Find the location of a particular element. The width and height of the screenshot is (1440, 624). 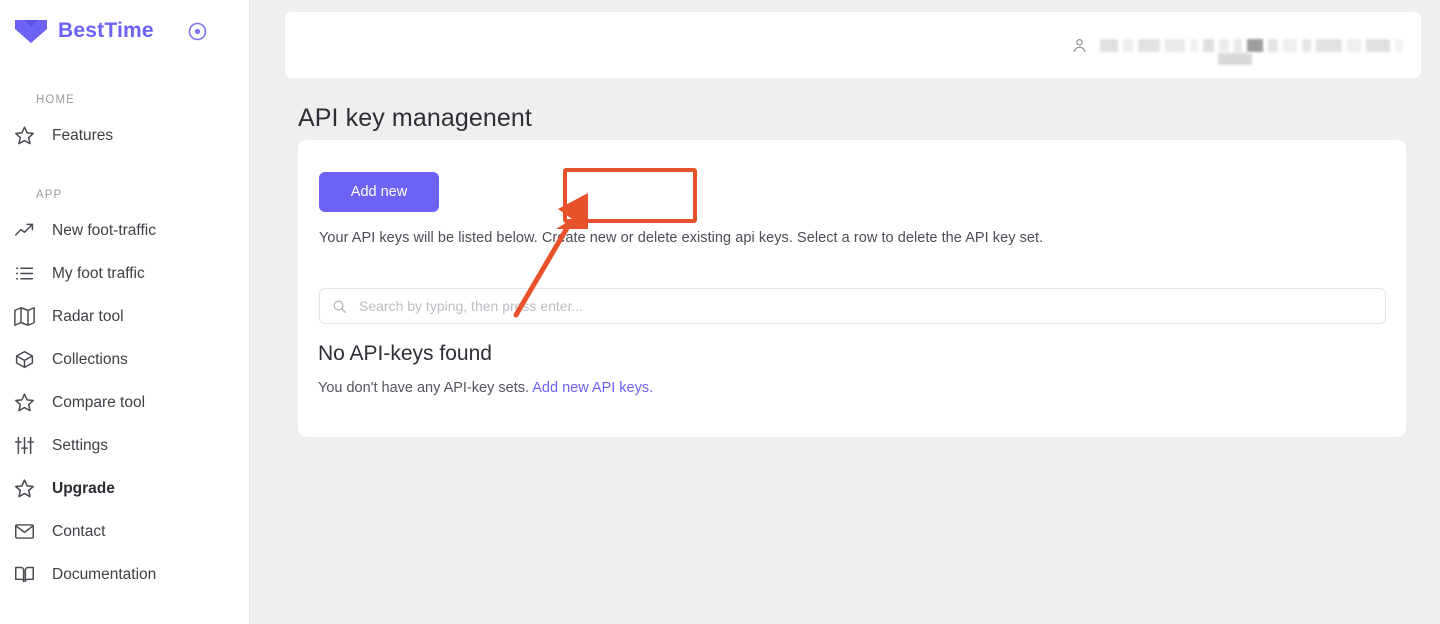

sidebar-item-label: Compare tool is located at coordinates (99, 402).